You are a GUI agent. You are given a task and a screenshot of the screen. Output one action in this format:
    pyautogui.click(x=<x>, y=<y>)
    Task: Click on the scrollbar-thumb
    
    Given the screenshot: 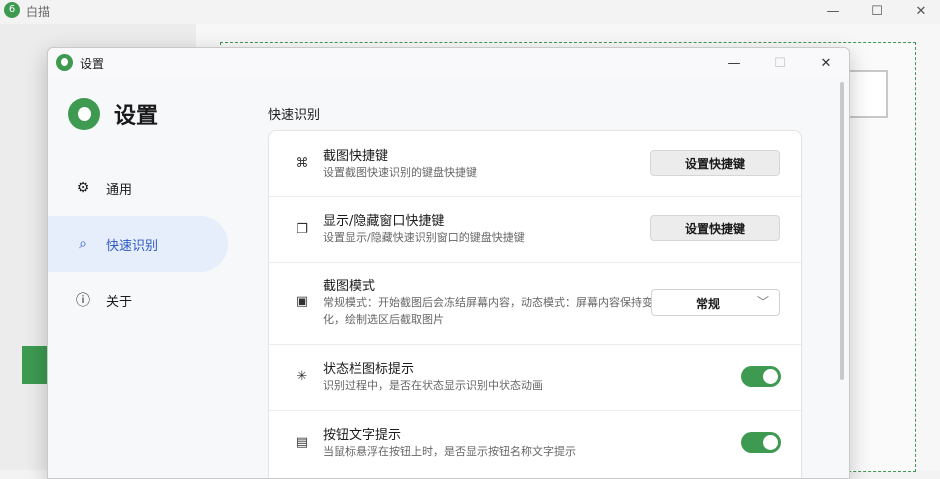 What is the action you would take?
    pyautogui.click(x=842, y=231)
    